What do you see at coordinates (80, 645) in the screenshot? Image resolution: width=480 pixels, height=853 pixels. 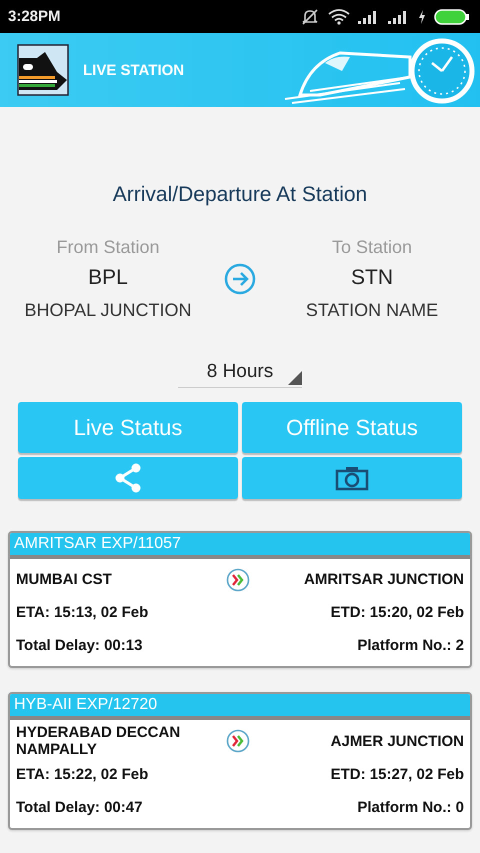 I see `delay-text: Total Delay: 00:13` at bounding box center [80, 645].